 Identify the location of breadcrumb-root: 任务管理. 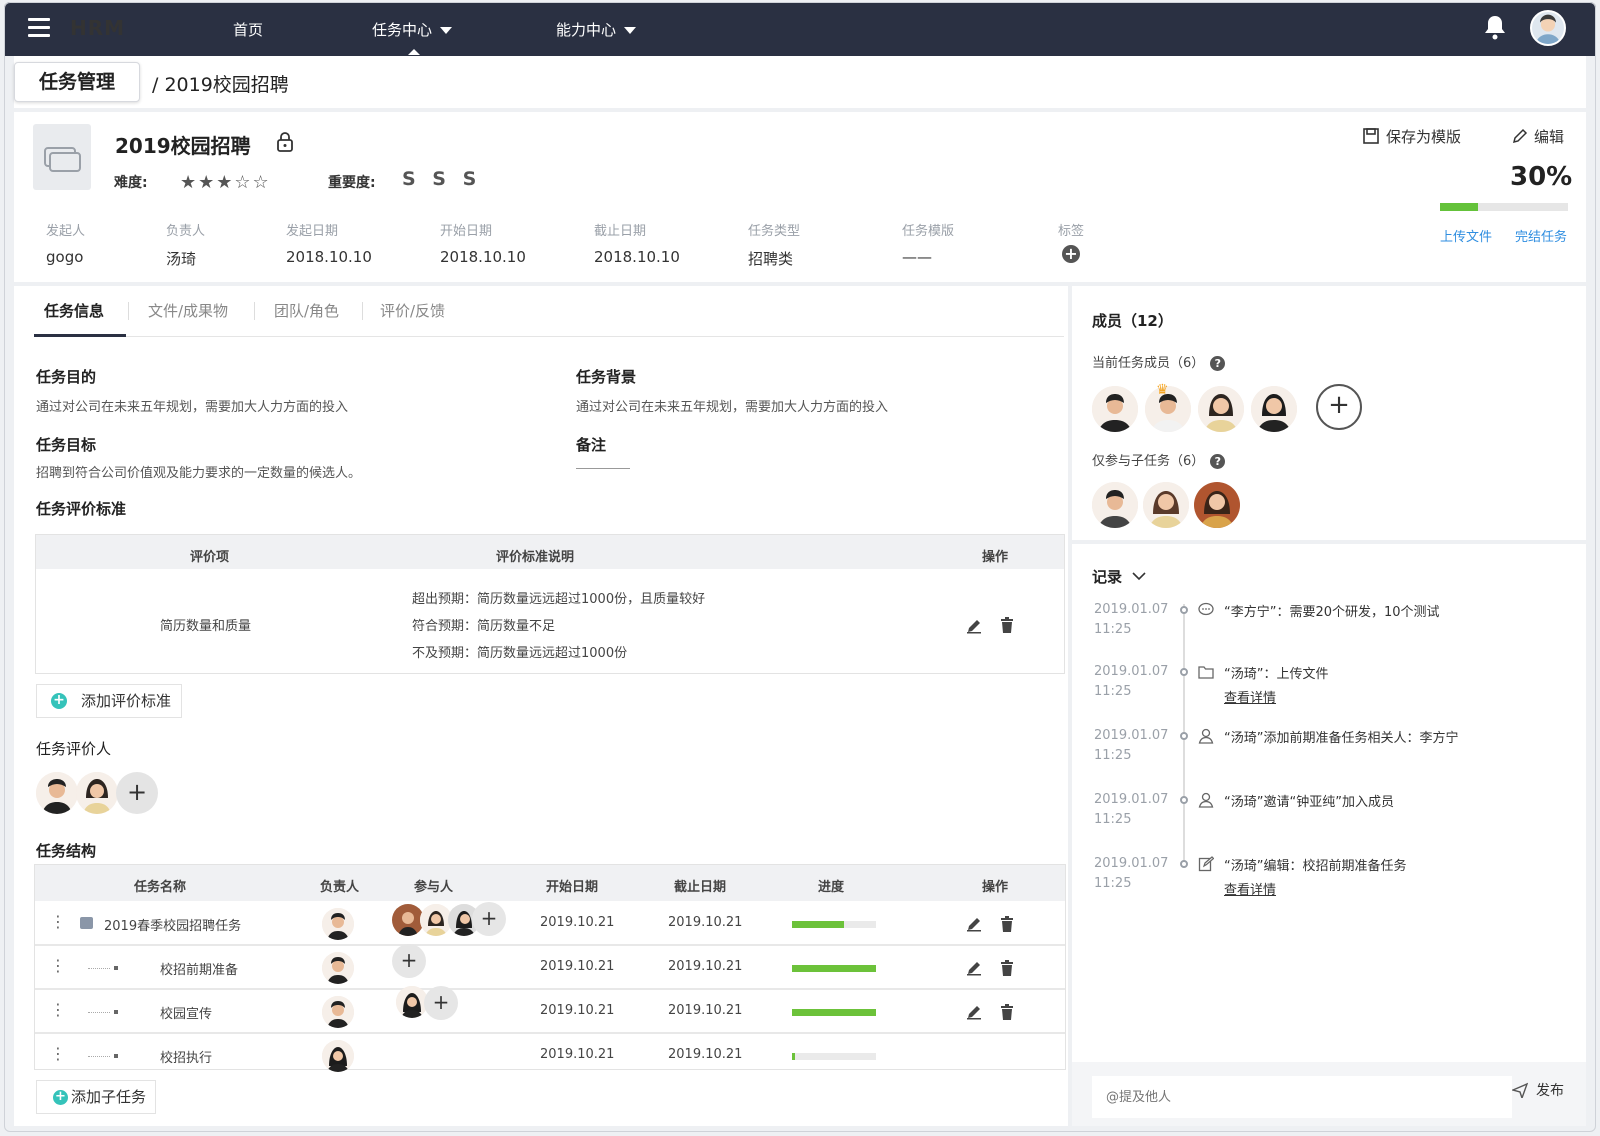
(77, 82).